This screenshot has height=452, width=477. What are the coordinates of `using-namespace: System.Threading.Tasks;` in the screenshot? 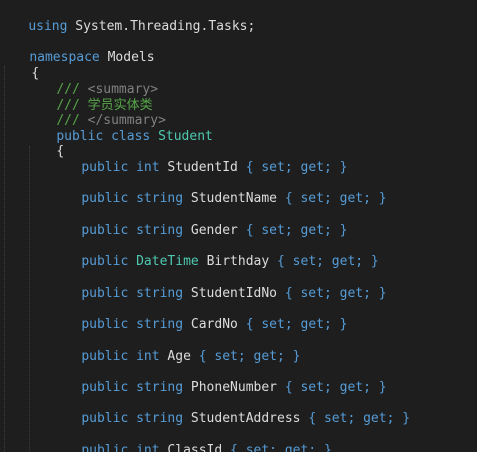 It's located at (165, 26).